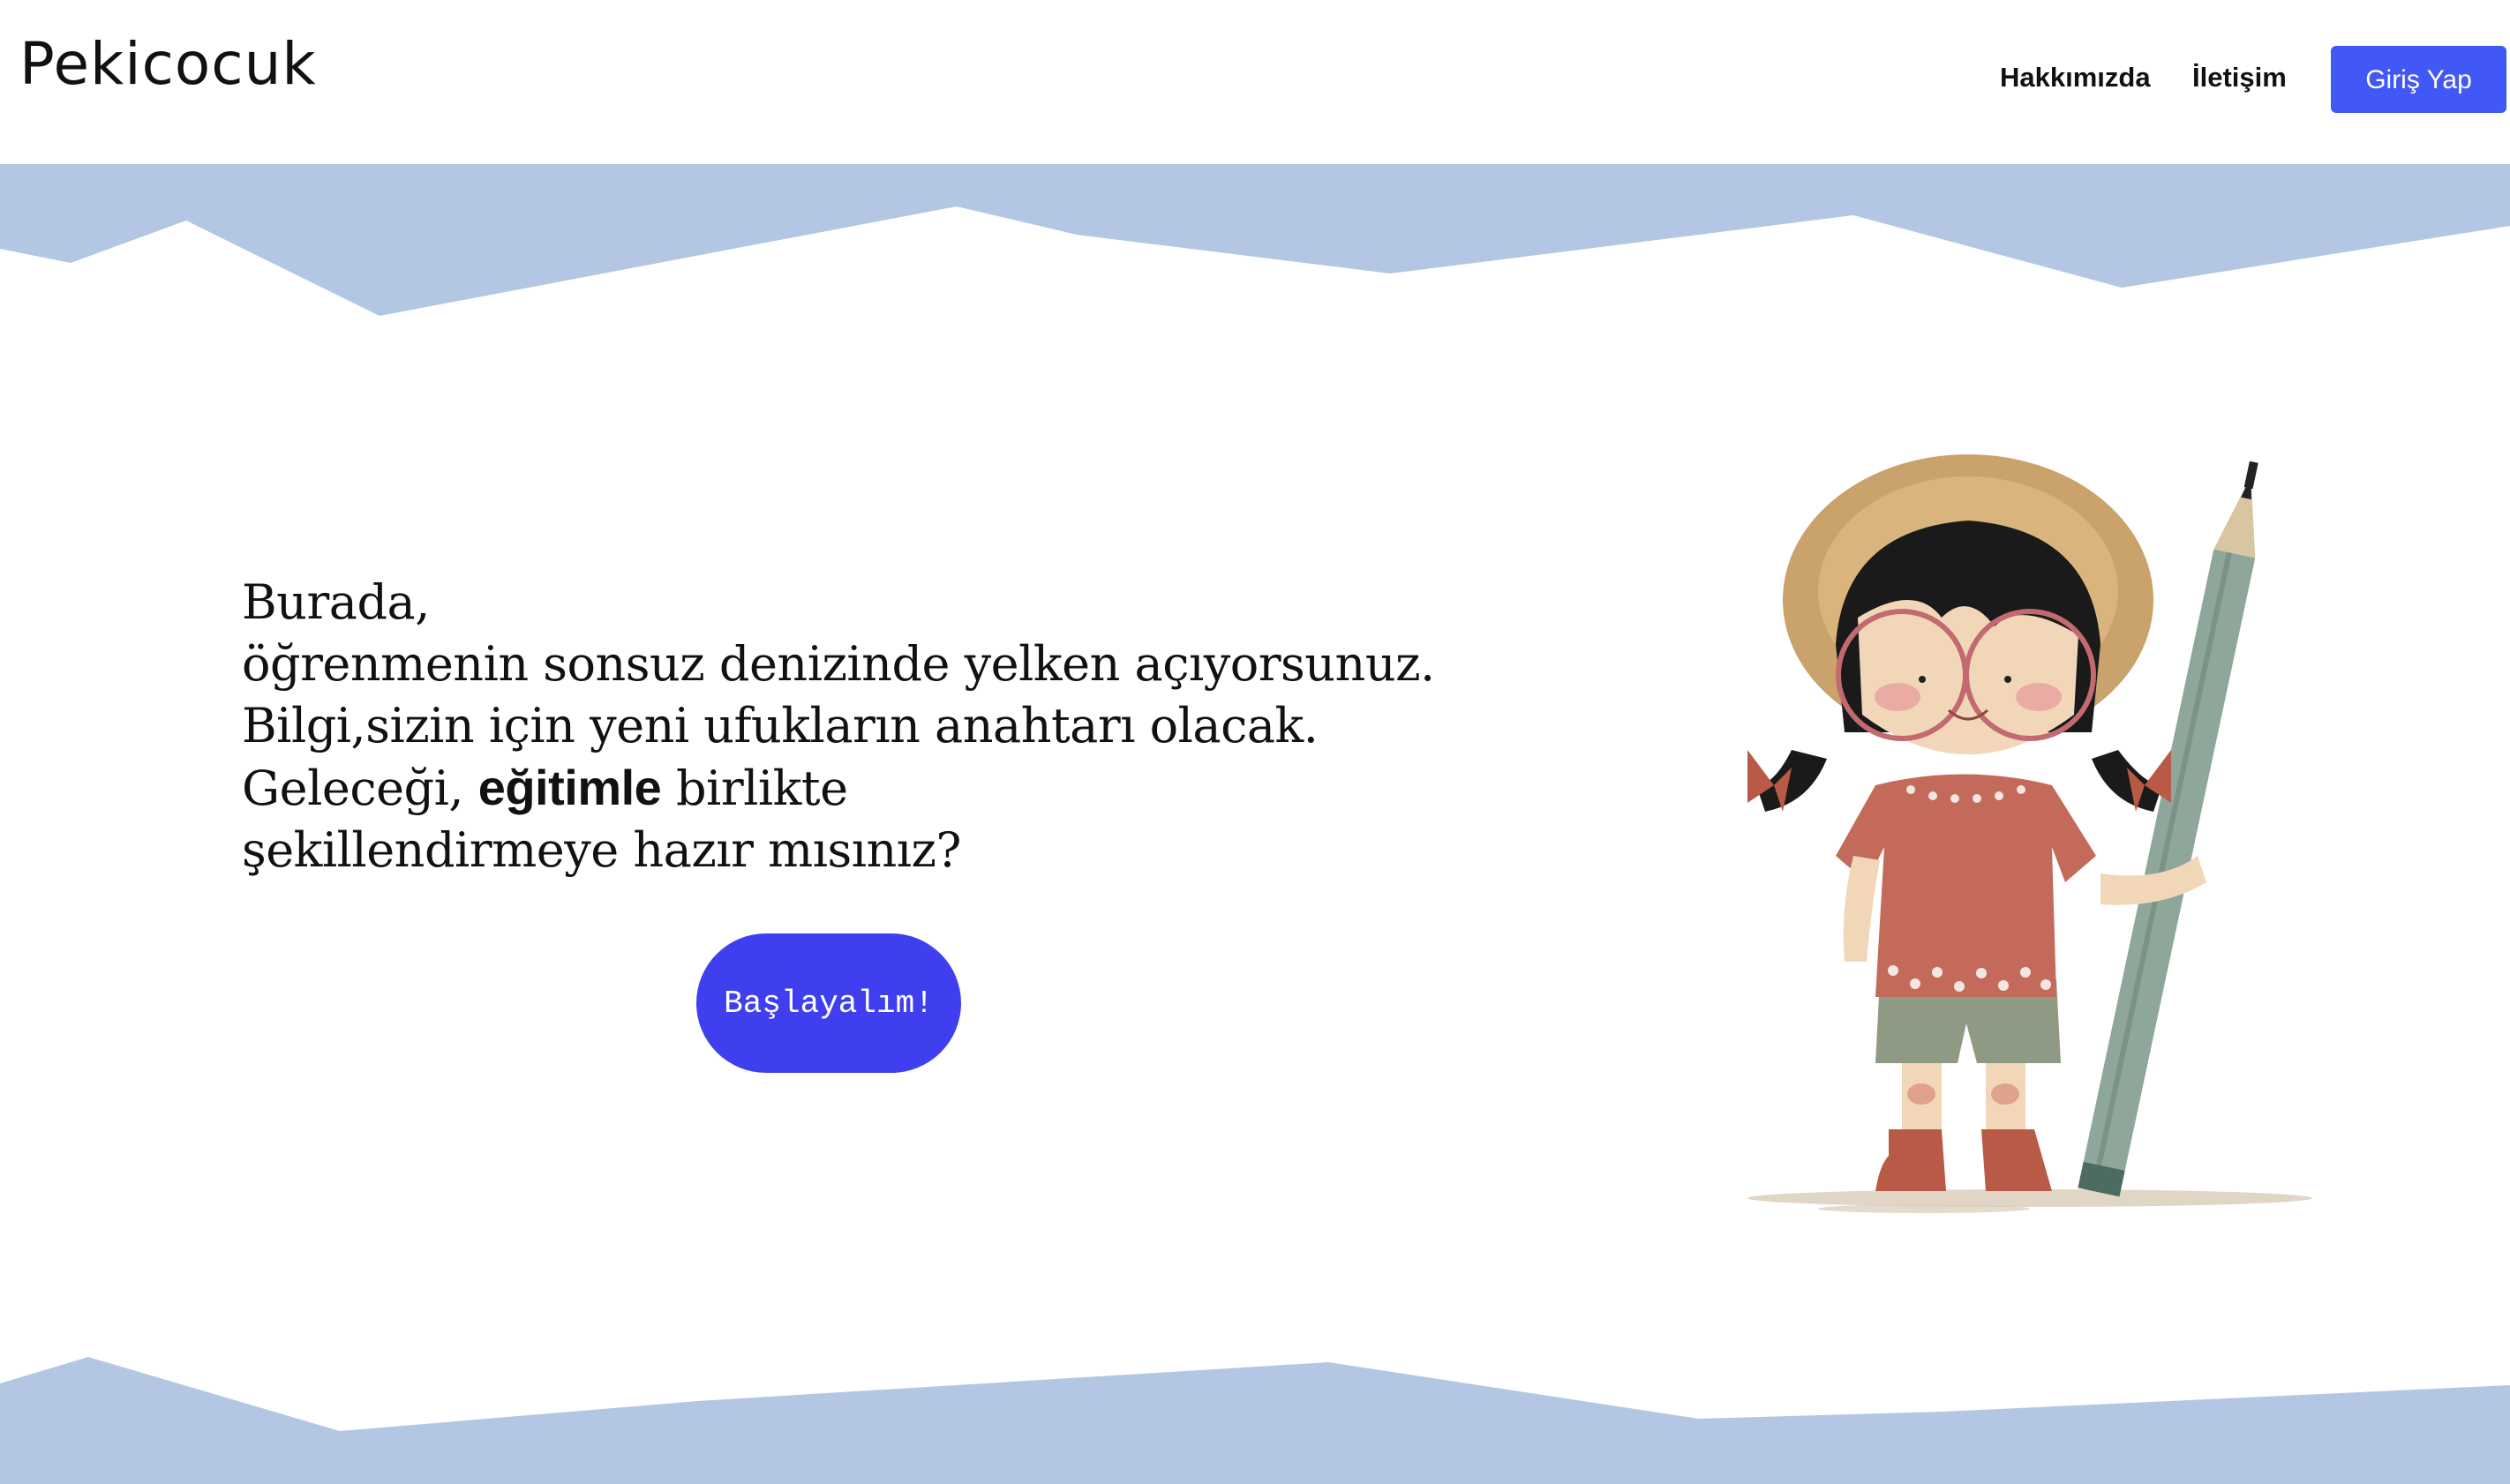 The image size is (2510, 1484). I want to click on hero-line-5: şekillendirmeye hazır mısınız?, so click(601, 850).